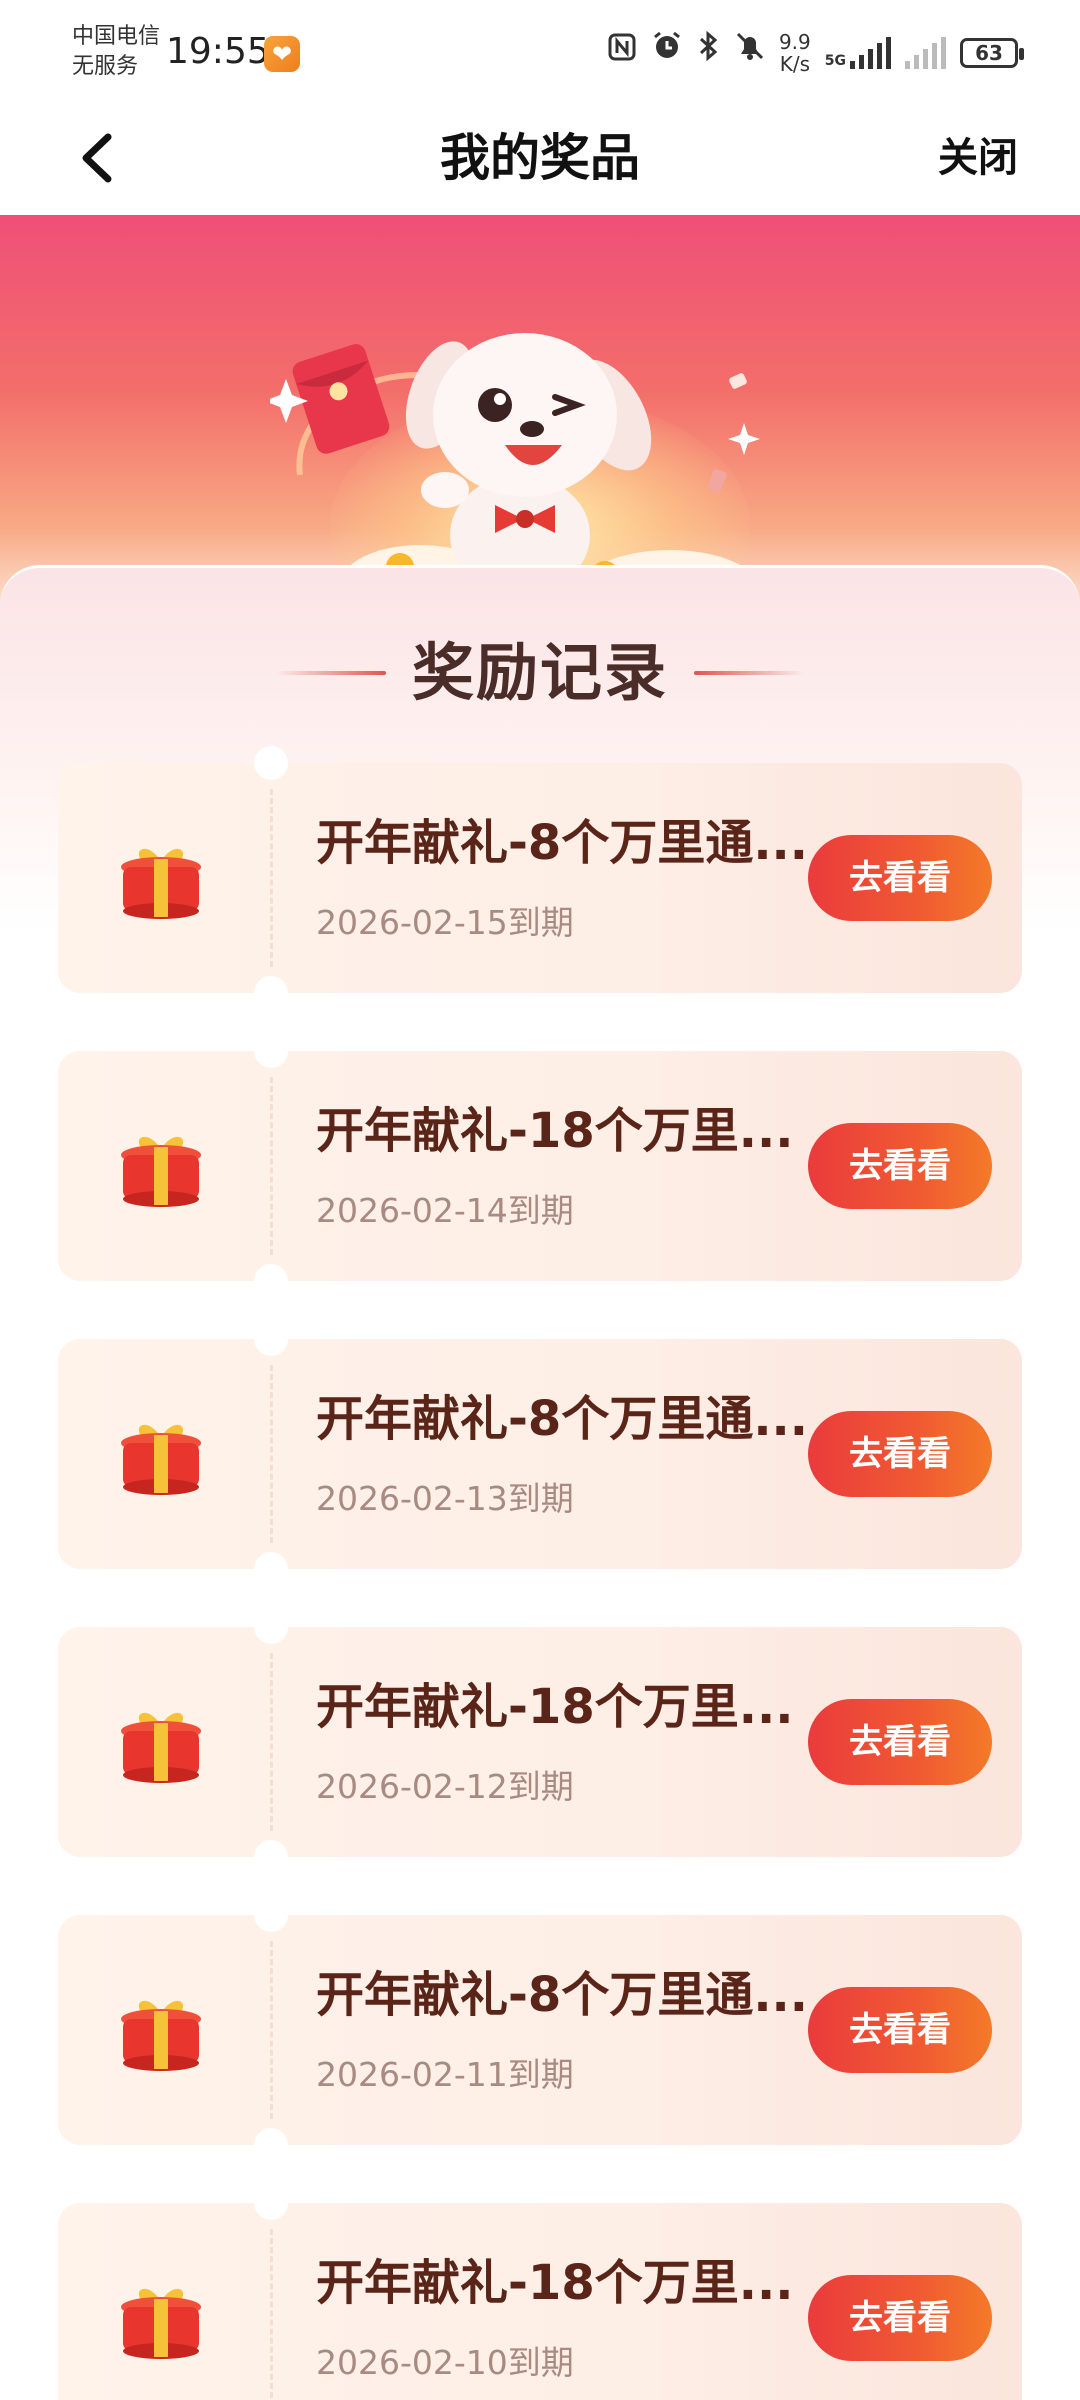 This screenshot has width=1080, height=2400. I want to click on close-button: 关闭, so click(978, 158).